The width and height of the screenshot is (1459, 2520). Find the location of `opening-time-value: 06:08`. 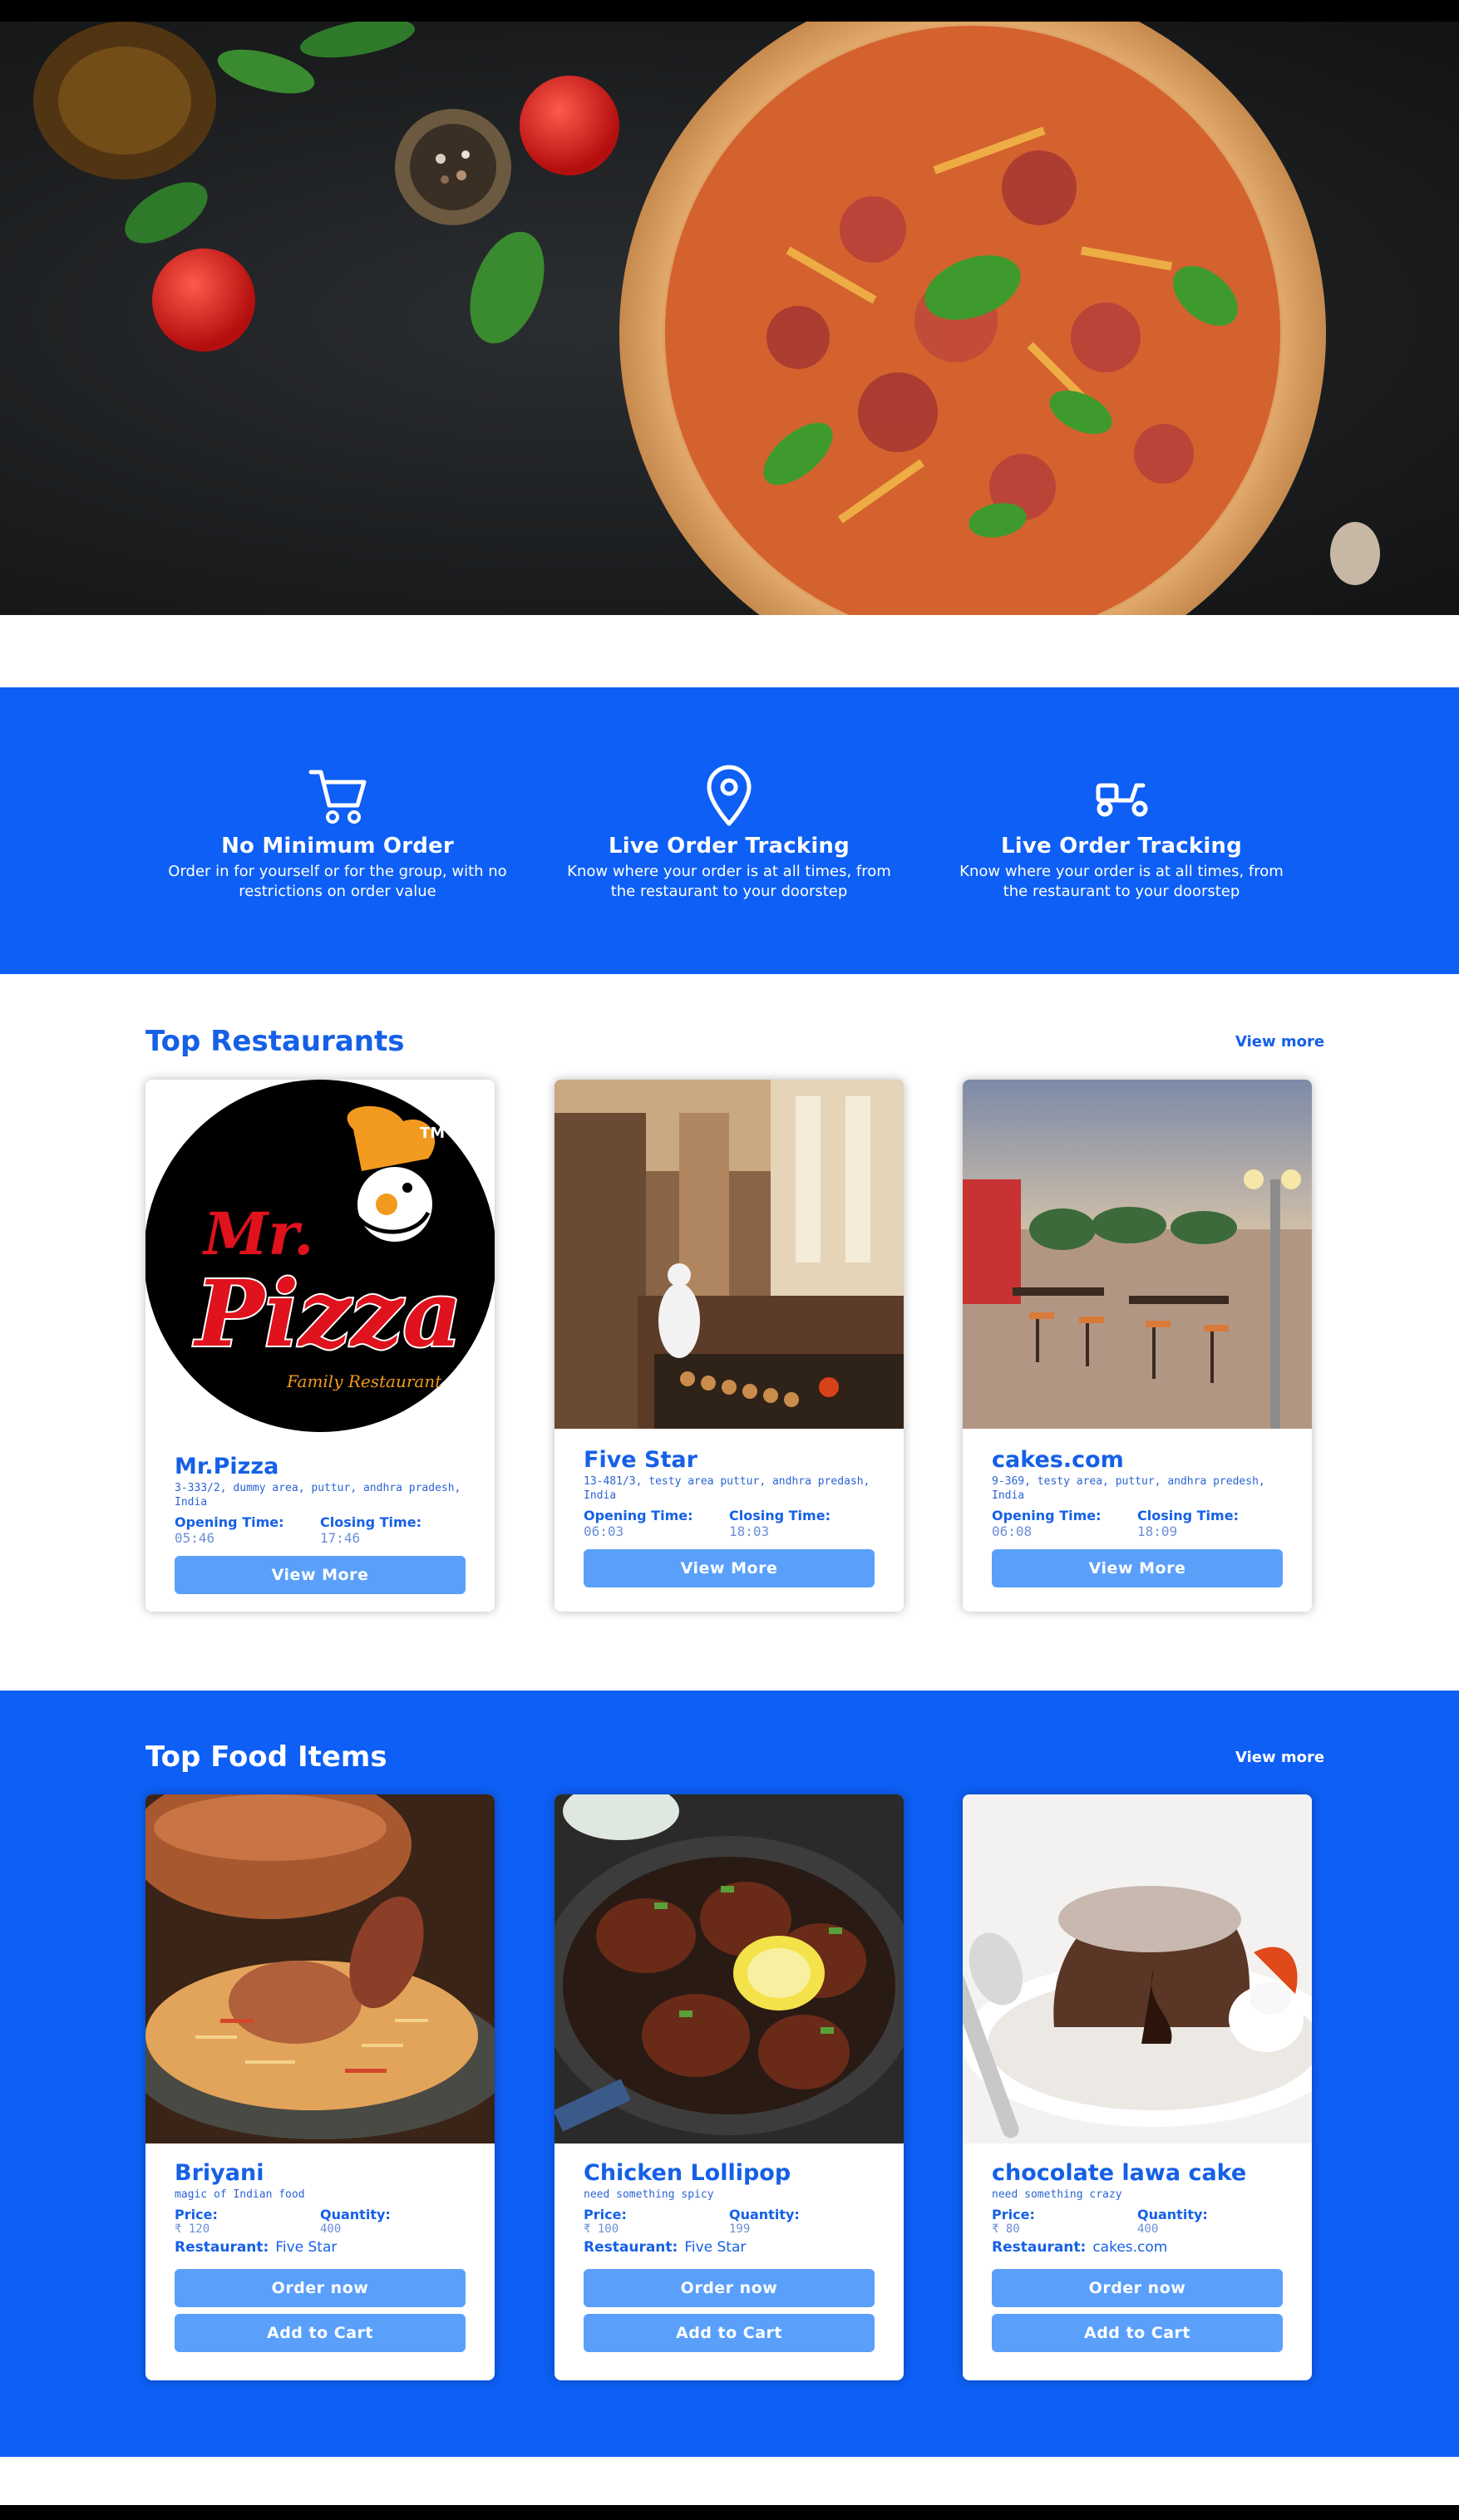

opening-time-value: 06:08 is located at coordinates (1013, 1531).